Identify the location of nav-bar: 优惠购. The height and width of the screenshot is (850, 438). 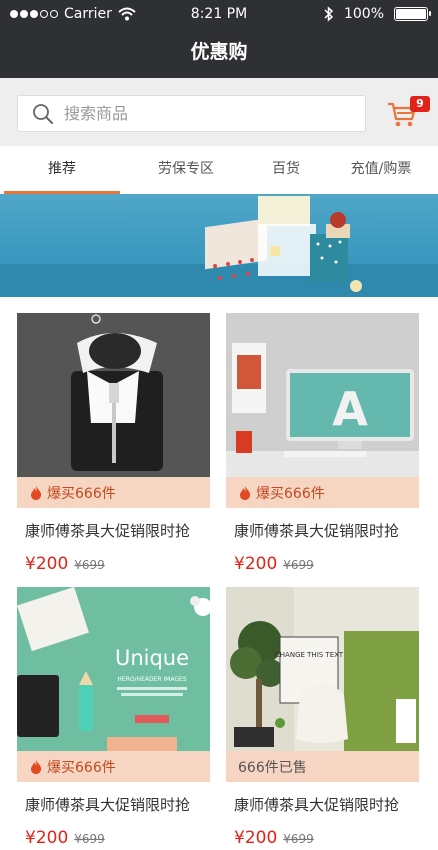
(219, 54).